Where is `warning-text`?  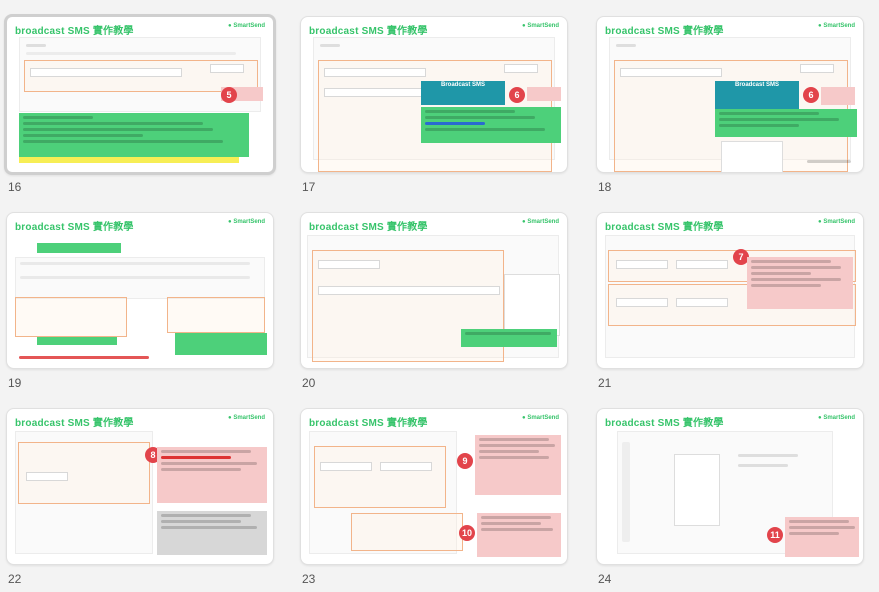
warning-text is located at coordinates (85, 357).